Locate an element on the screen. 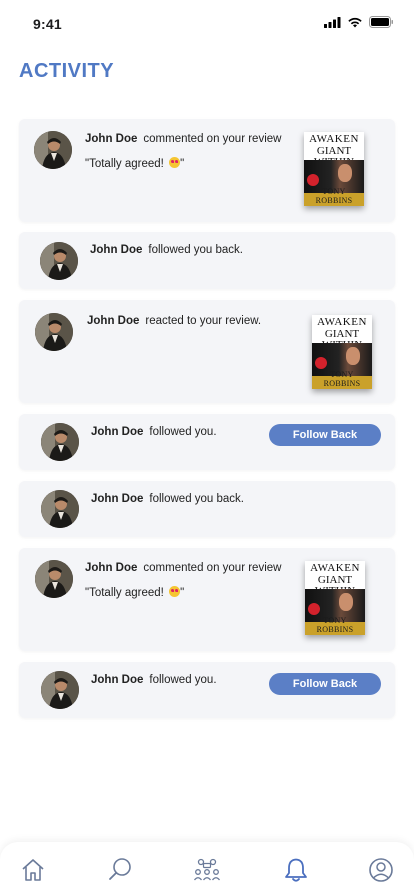 The height and width of the screenshot is (896, 414). tab-home is located at coordinates (33, 870).